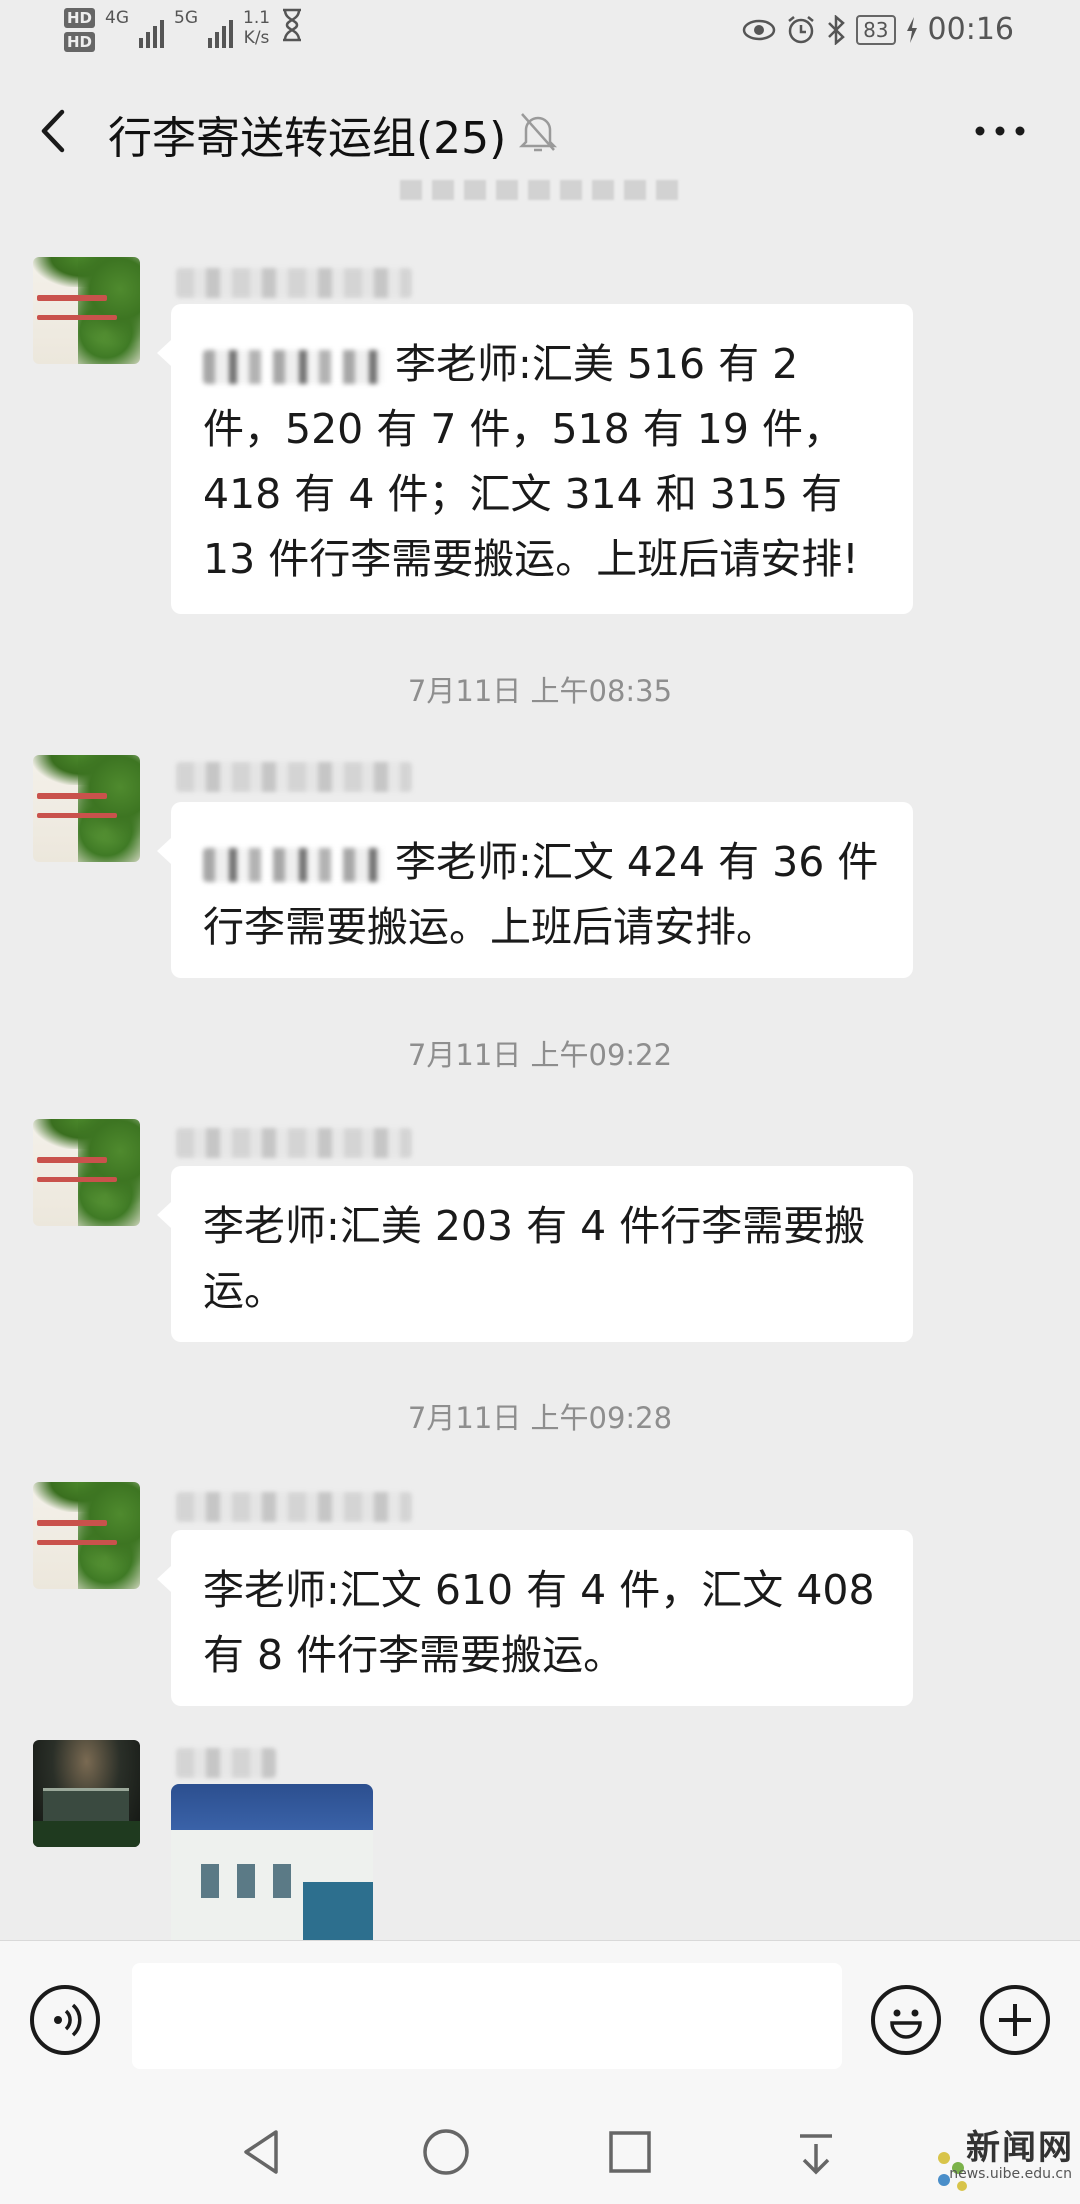  What do you see at coordinates (307, 138) in the screenshot?
I see `chat-title: 行李寄送转运组(25)` at bounding box center [307, 138].